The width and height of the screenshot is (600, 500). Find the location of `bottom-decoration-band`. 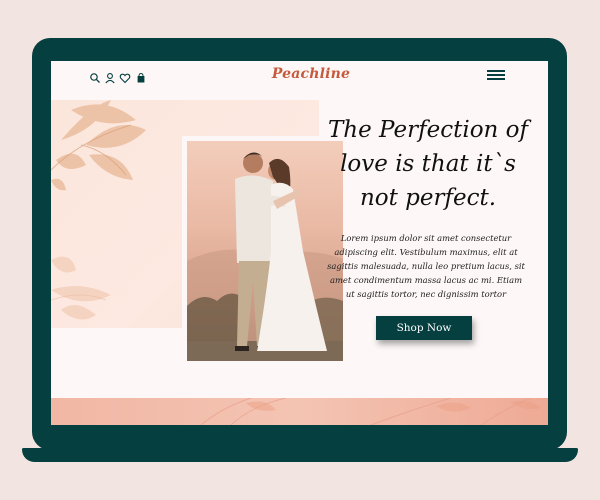

bottom-decoration-band is located at coordinates (299, 411).